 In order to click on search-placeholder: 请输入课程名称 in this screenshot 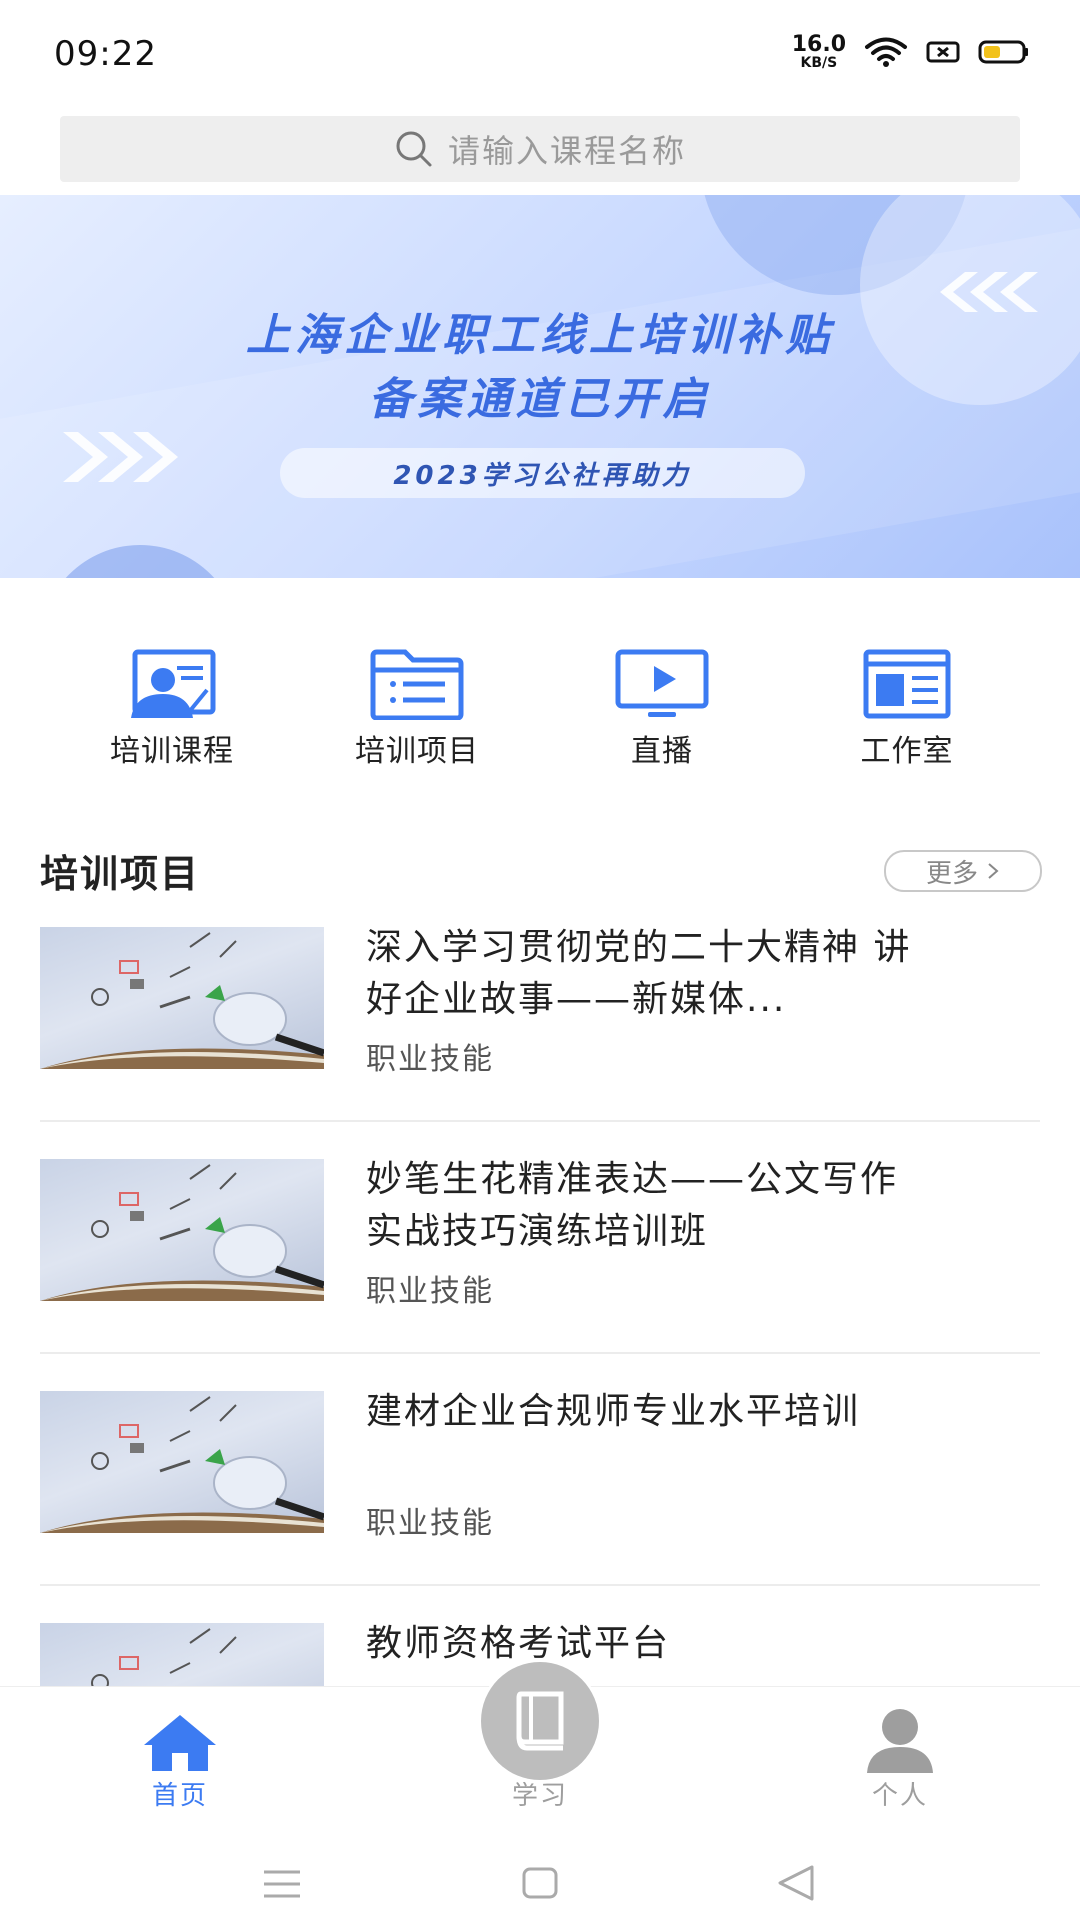, I will do `click(566, 151)`.